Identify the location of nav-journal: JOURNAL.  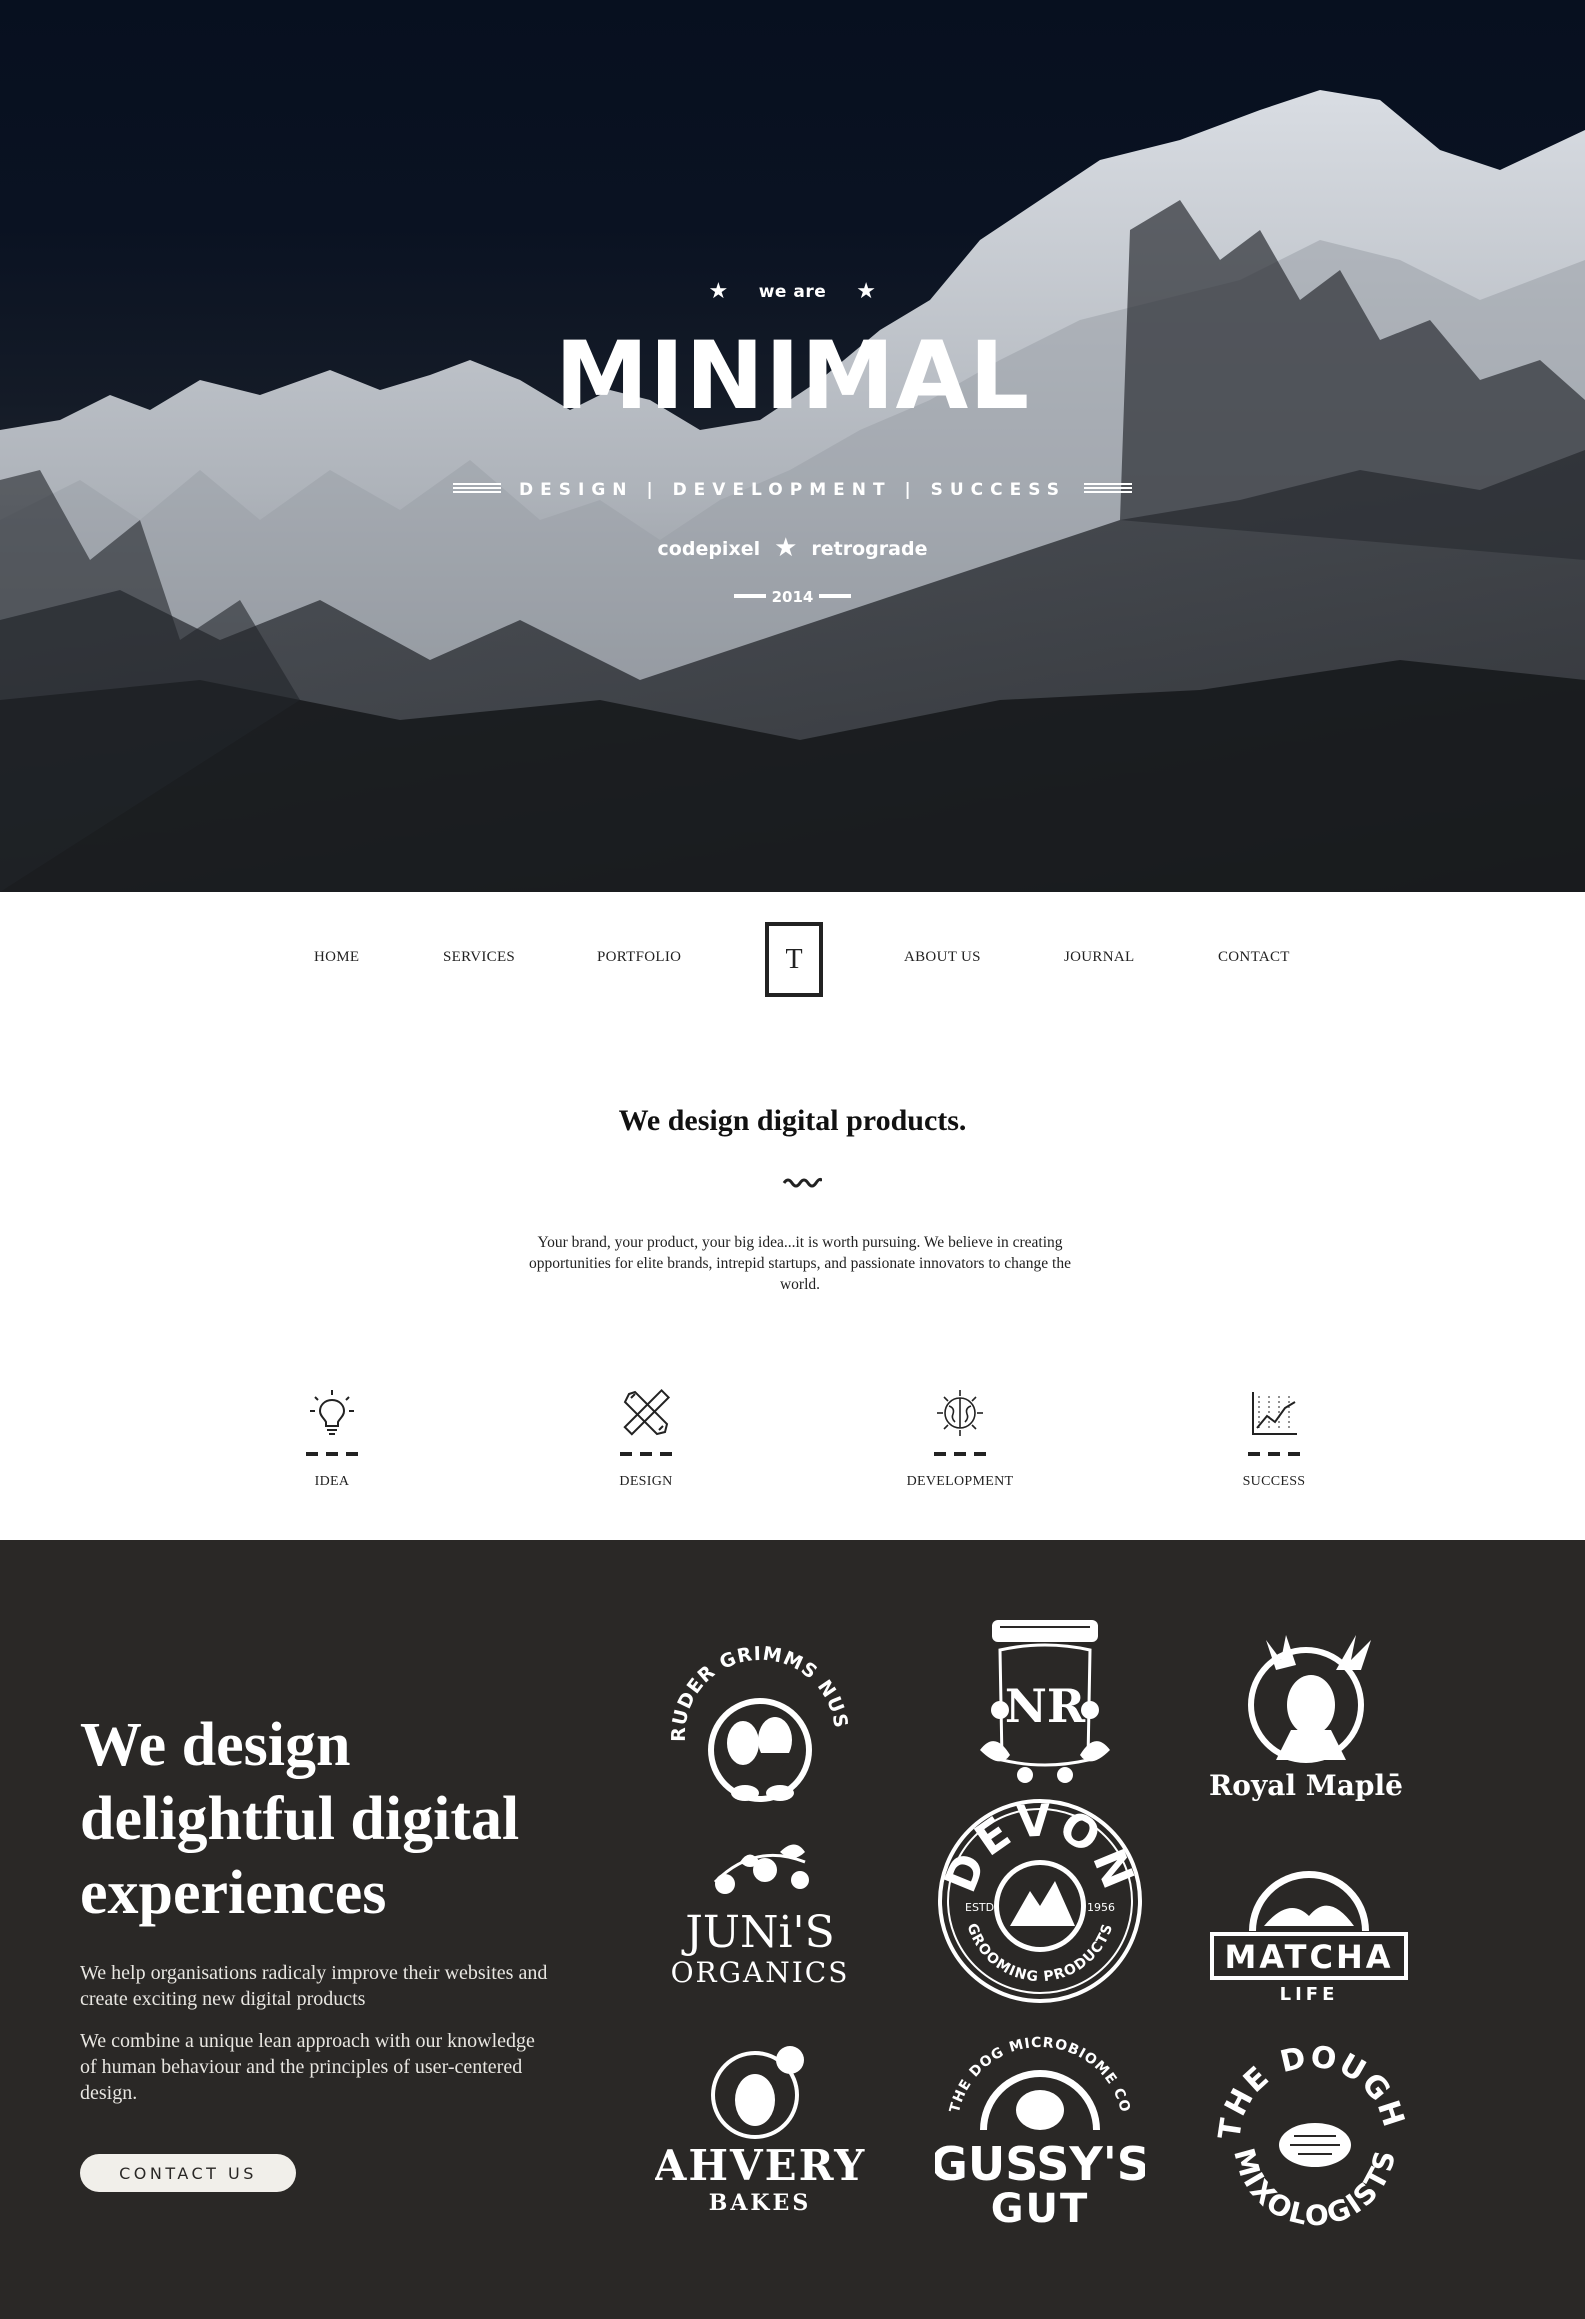
(1099, 957).